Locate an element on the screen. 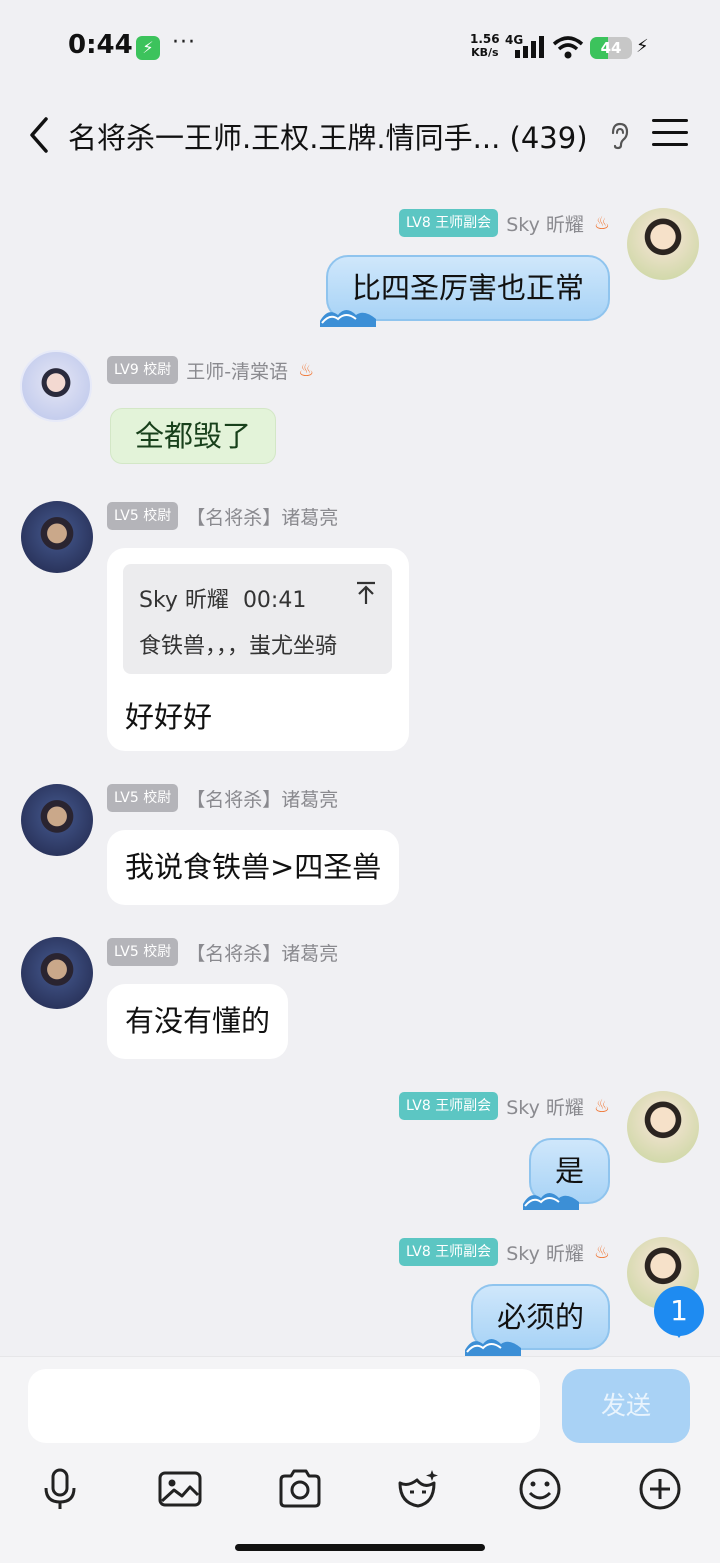 The width and height of the screenshot is (720, 1563). jump-to-quote-icon is located at coordinates (366, 593).